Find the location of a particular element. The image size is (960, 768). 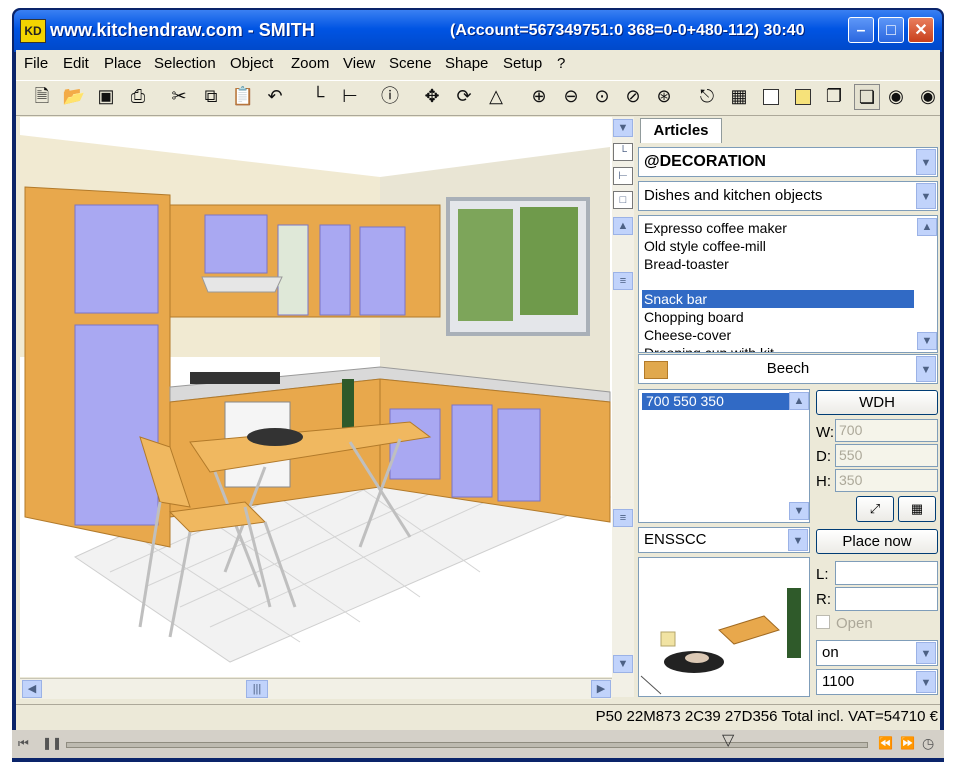

menu-help: ? is located at coordinates (561, 63).